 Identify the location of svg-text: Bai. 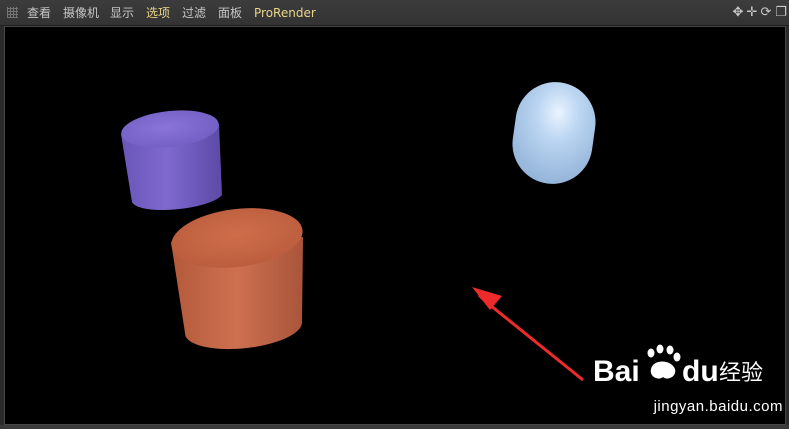
(616, 371).